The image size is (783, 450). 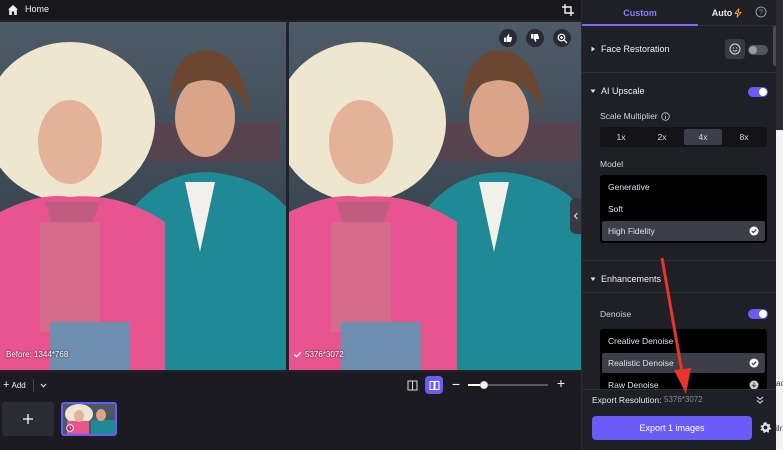 What do you see at coordinates (627, 400) in the screenshot?
I see `export-resolution-label: Export Resolution:` at bounding box center [627, 400].